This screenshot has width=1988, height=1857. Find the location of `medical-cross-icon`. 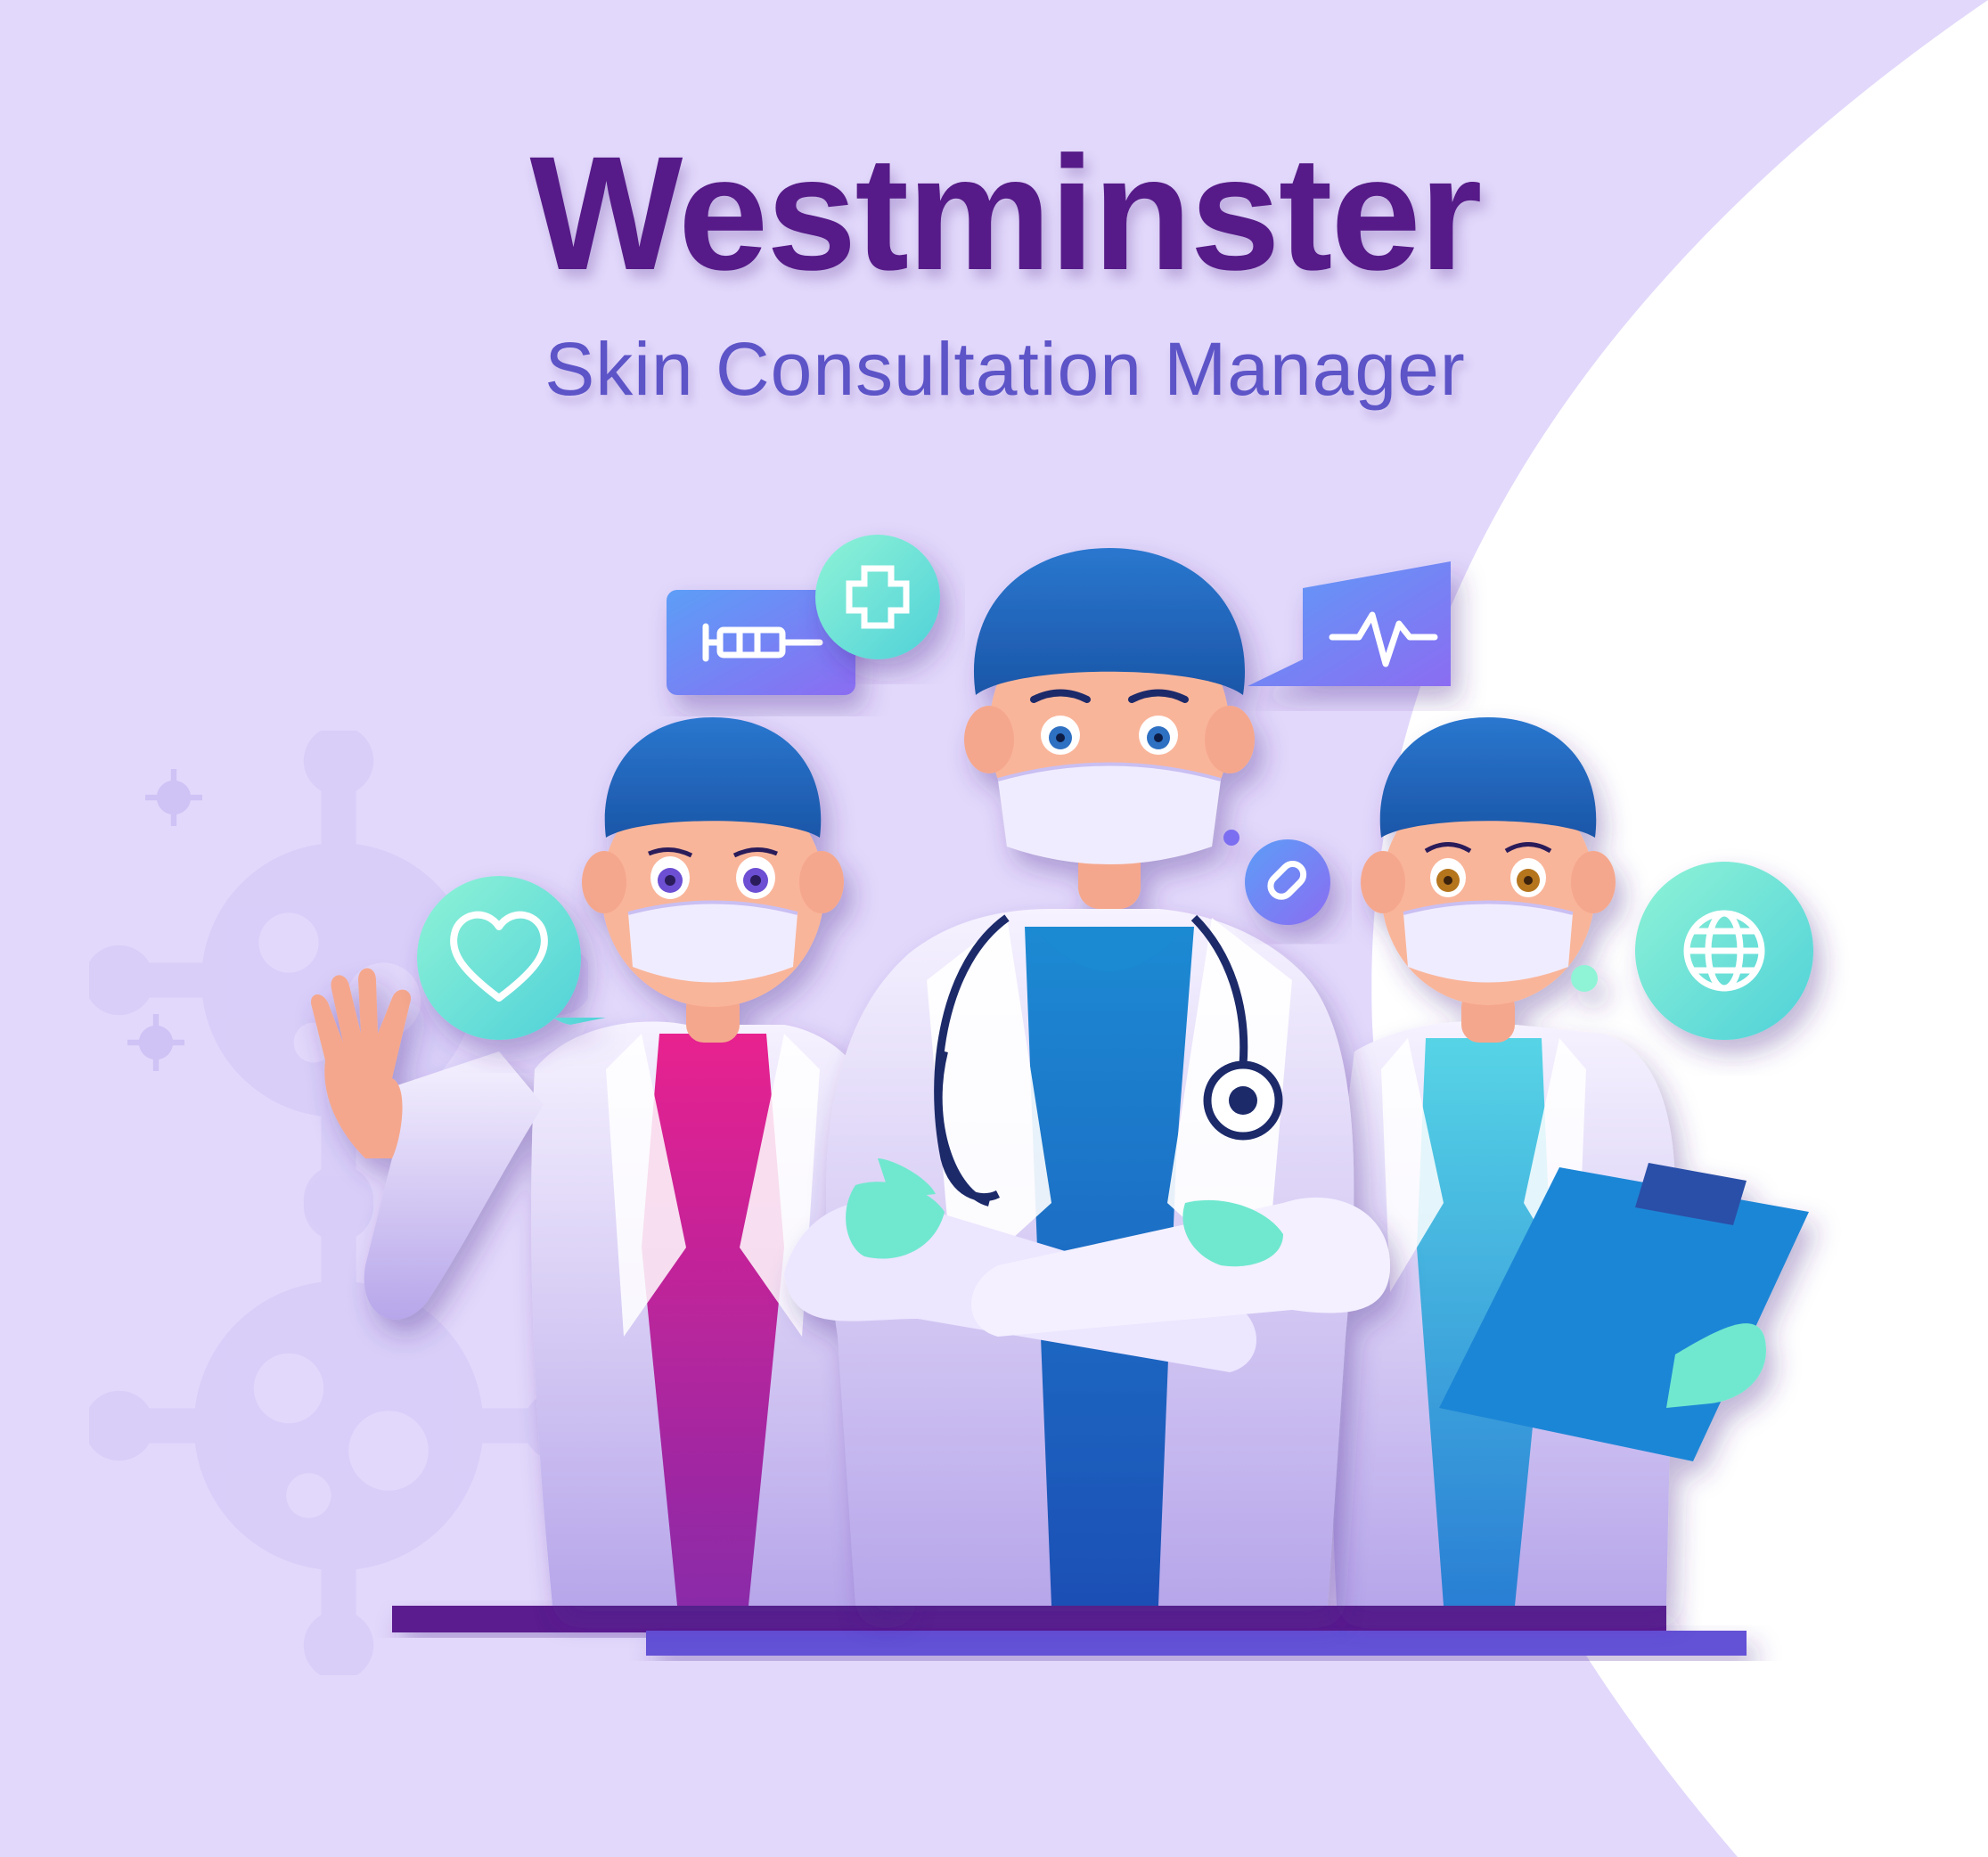

medical-cross-icon is located at coordinates (877, 597).